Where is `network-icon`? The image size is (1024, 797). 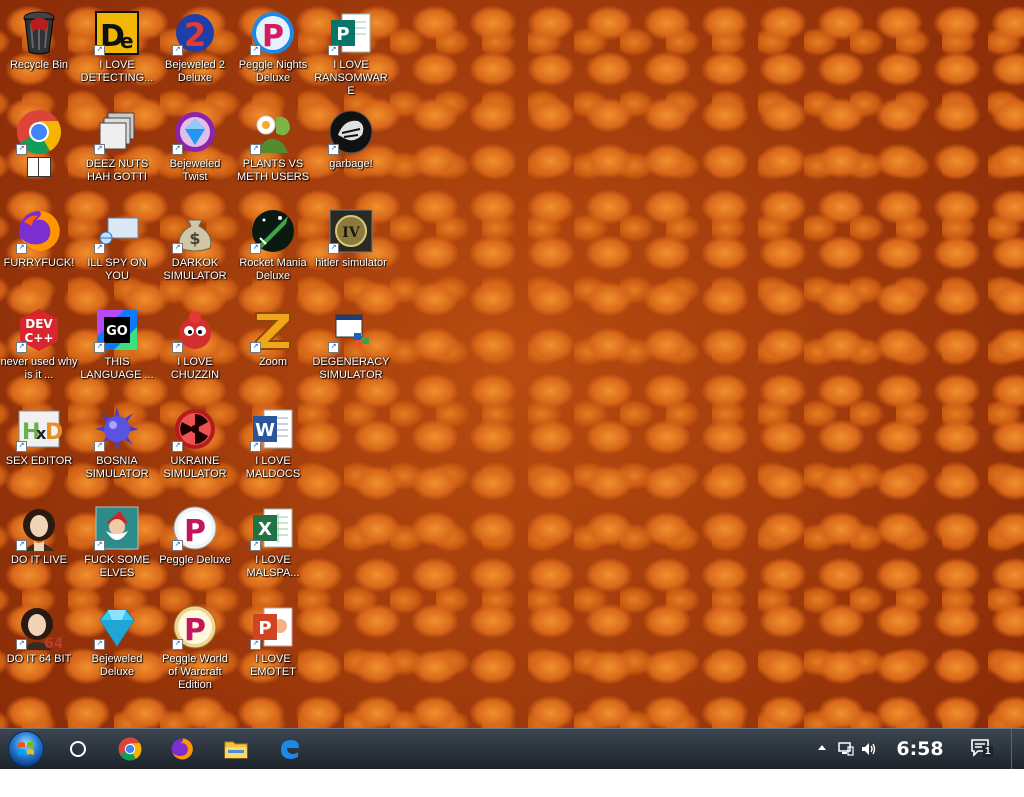
network-icon is located at coordinates (846, 749).